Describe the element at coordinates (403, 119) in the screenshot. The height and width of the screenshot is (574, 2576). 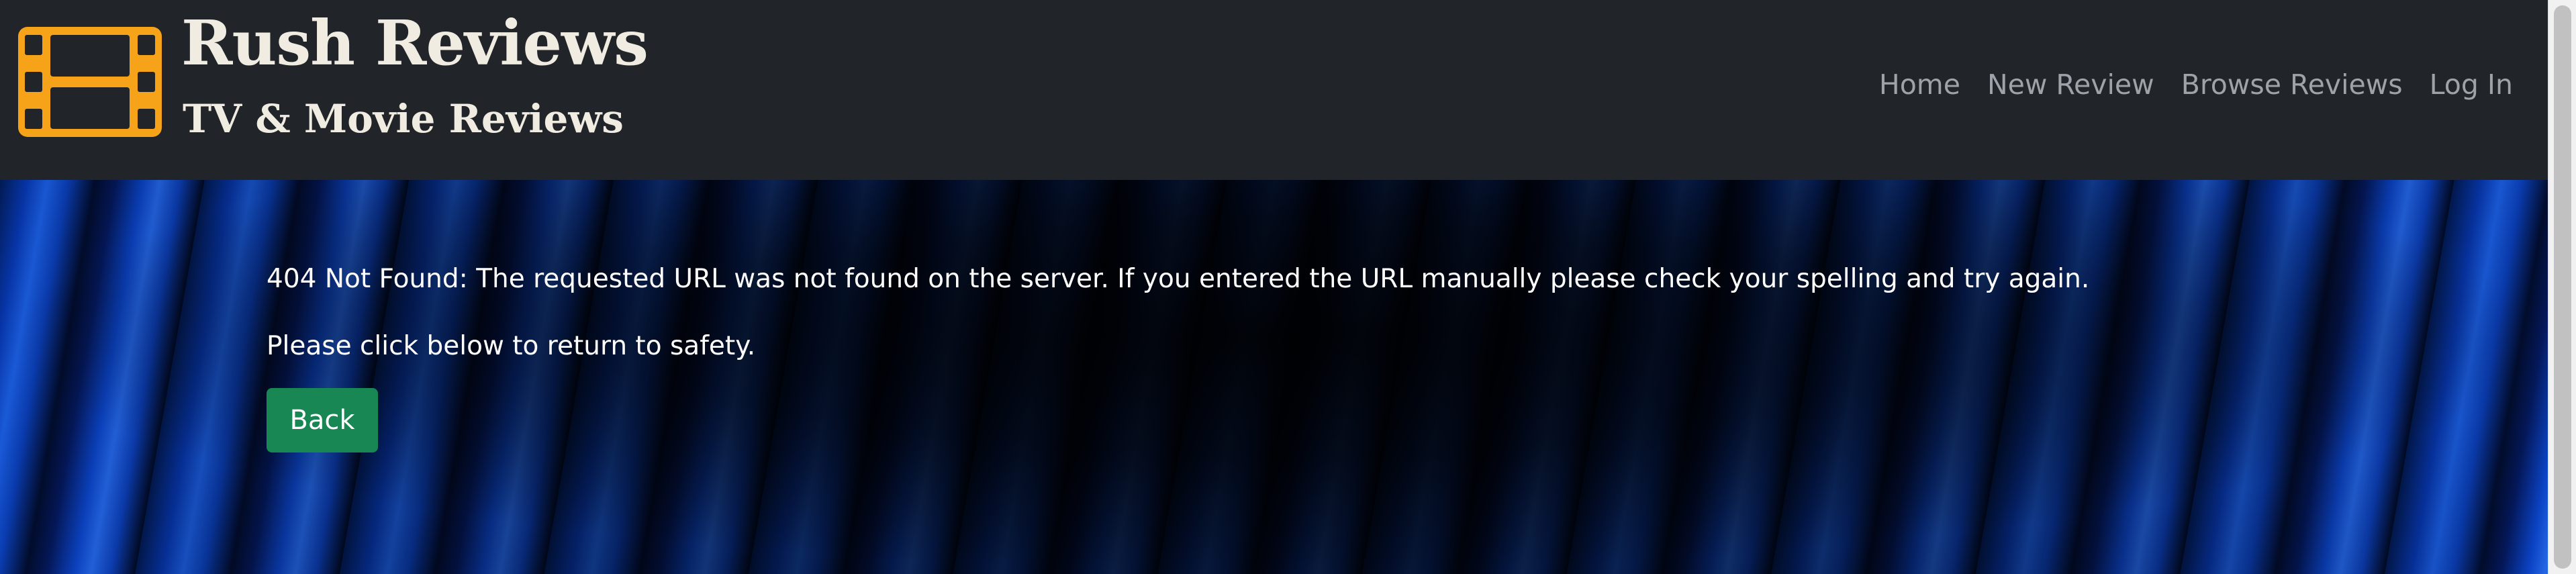
I see `site-subtitle: TV & Movie Reviews` at that location.